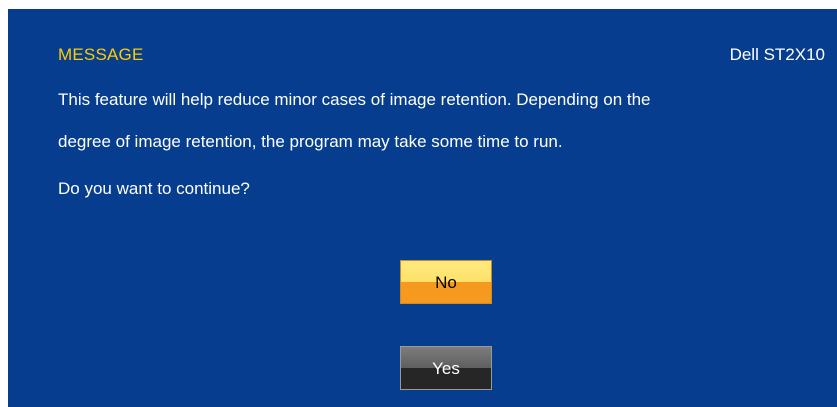 The image size is (837, 407). Describe the element at coordinates (101, 54) in the screenshot. I see `dialog-title: MESSAGE` at that location.